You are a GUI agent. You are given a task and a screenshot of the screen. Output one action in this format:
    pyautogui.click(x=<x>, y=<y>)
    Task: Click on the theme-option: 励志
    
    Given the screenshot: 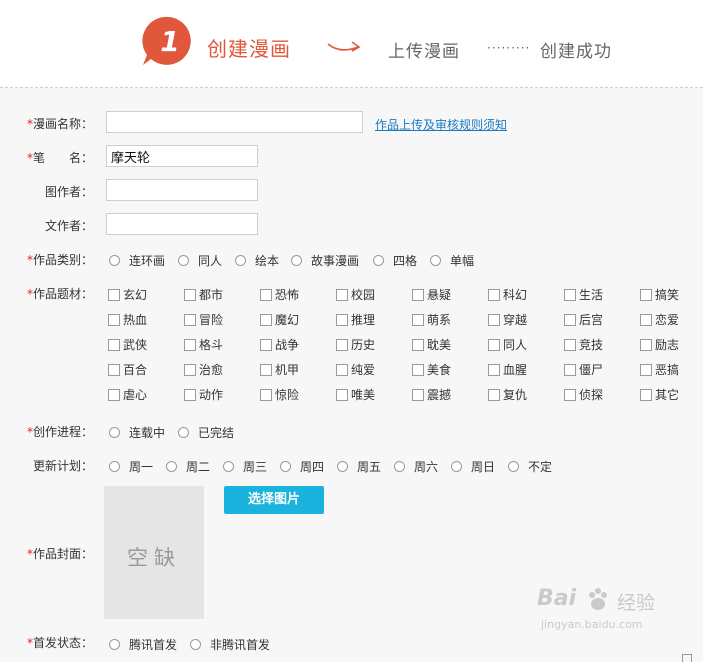 What is the action you would take?
    pyautogui.click(x=659, y=344)
    